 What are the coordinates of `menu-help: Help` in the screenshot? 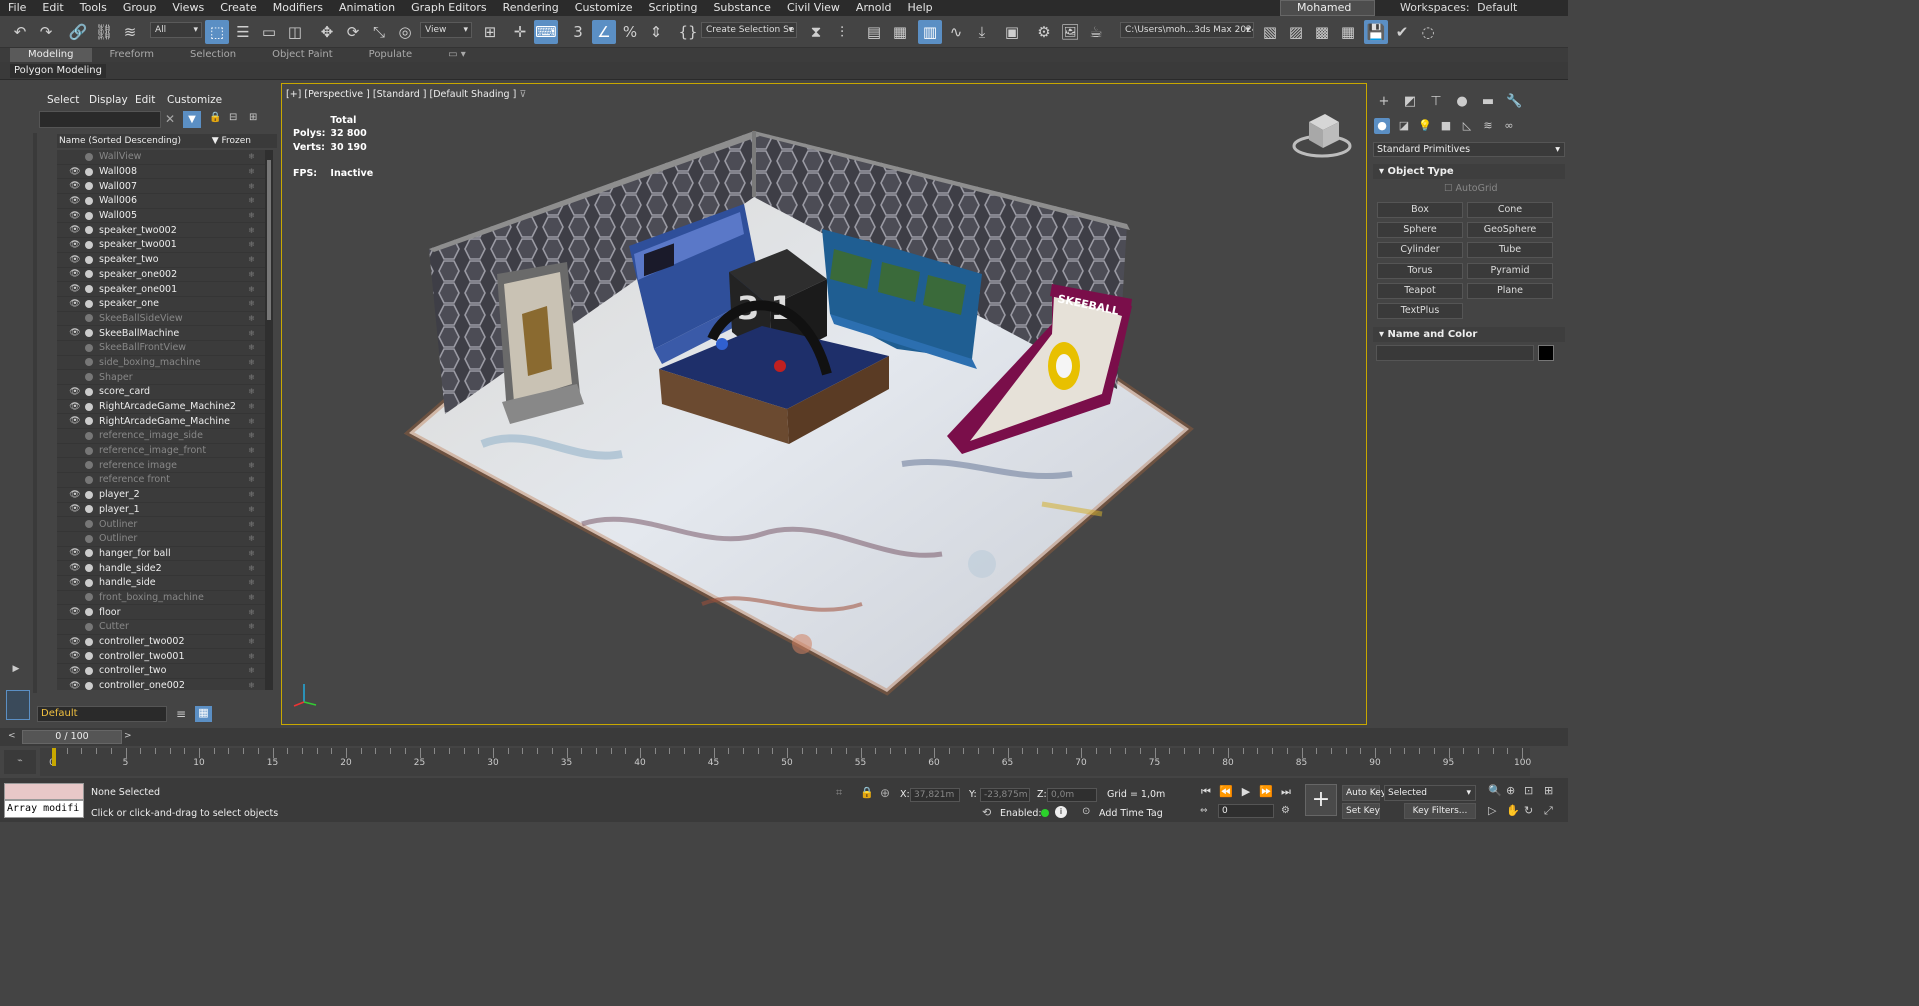 It's located at (920, 8).